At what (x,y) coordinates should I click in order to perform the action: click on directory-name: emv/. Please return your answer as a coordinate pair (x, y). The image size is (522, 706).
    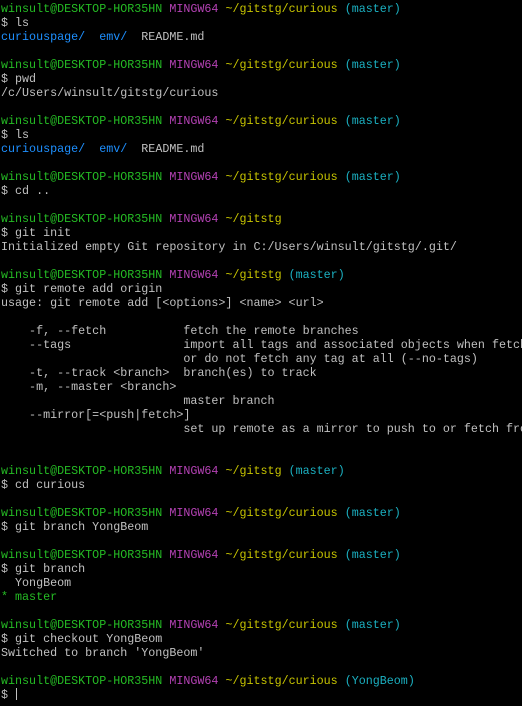
    Looking at the image, I should click on (113, 149).